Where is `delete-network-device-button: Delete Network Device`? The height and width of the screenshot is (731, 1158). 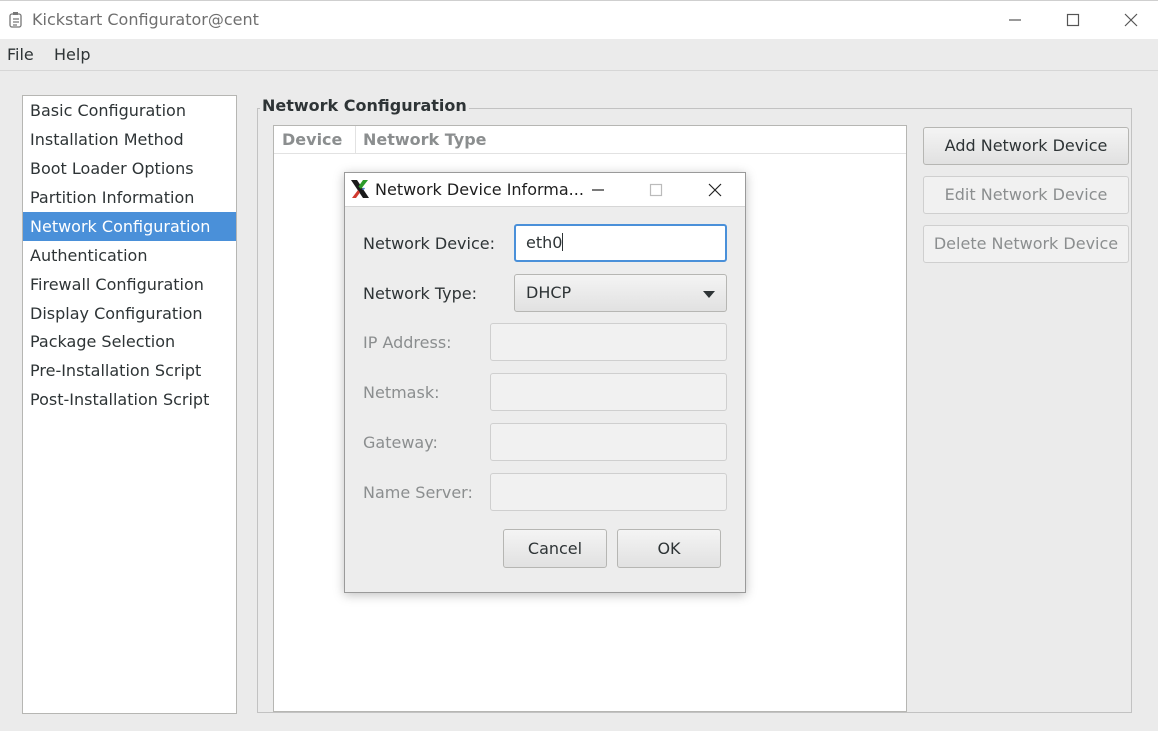 delete-network-device-button: Delete Network Device is located at coordinates (1026, 244).